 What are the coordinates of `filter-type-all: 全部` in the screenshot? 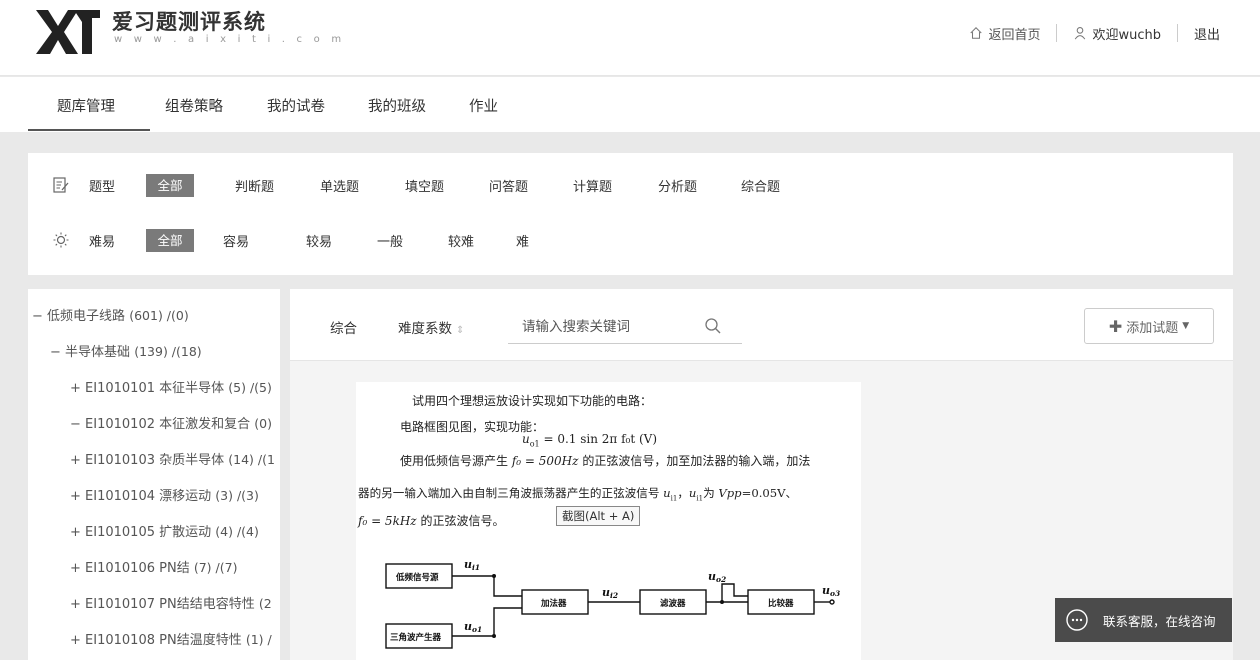 It's located at (170, 185).